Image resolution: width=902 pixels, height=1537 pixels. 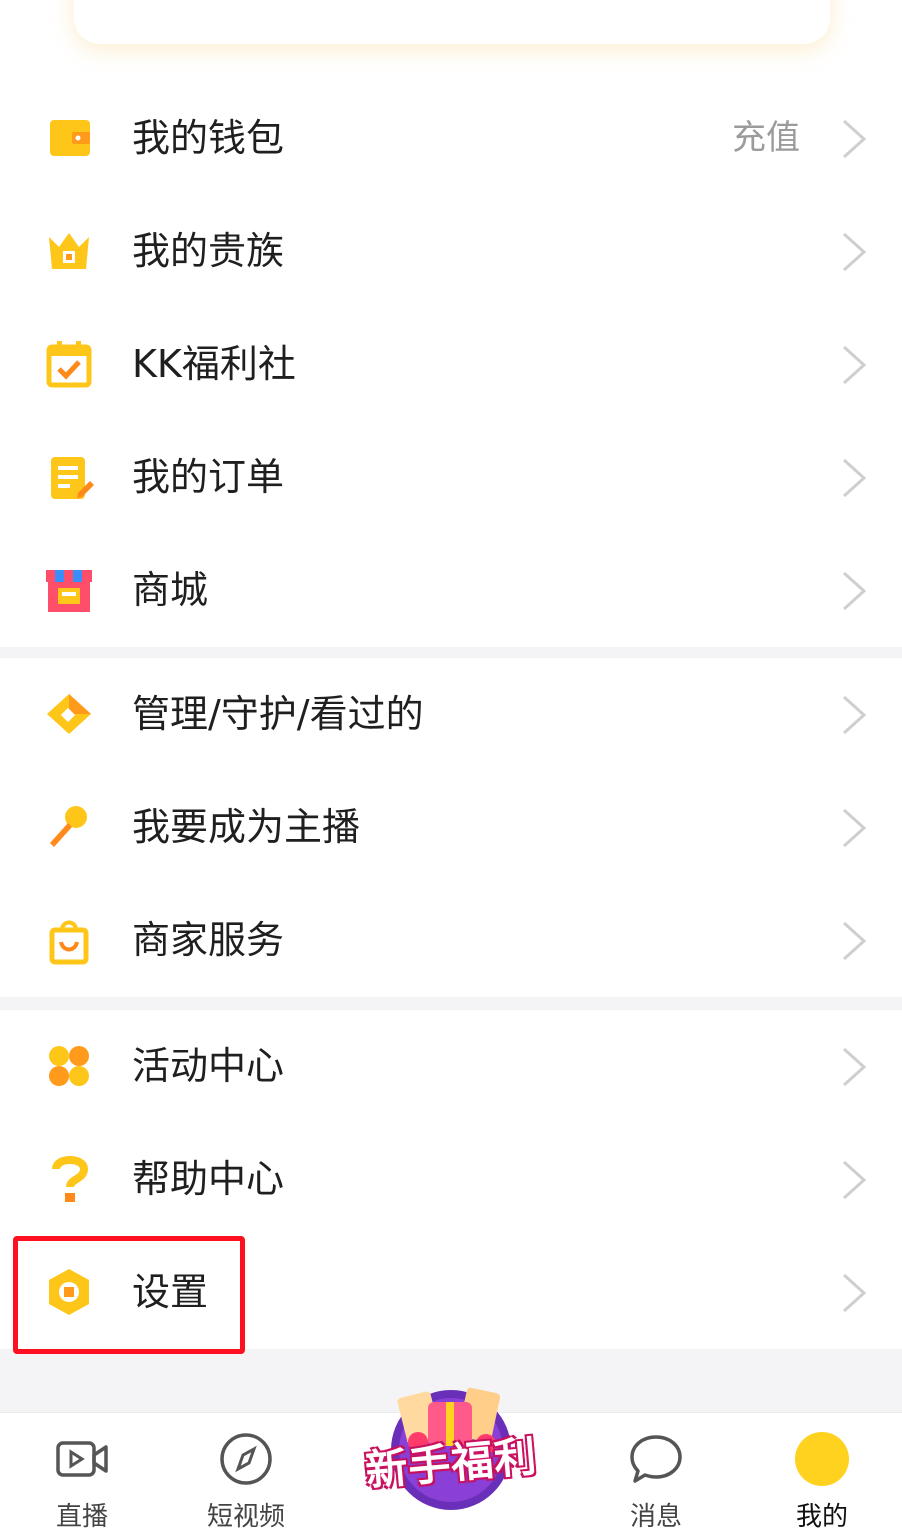 I want to click on microphone-icon, so click(x=69, y=828).